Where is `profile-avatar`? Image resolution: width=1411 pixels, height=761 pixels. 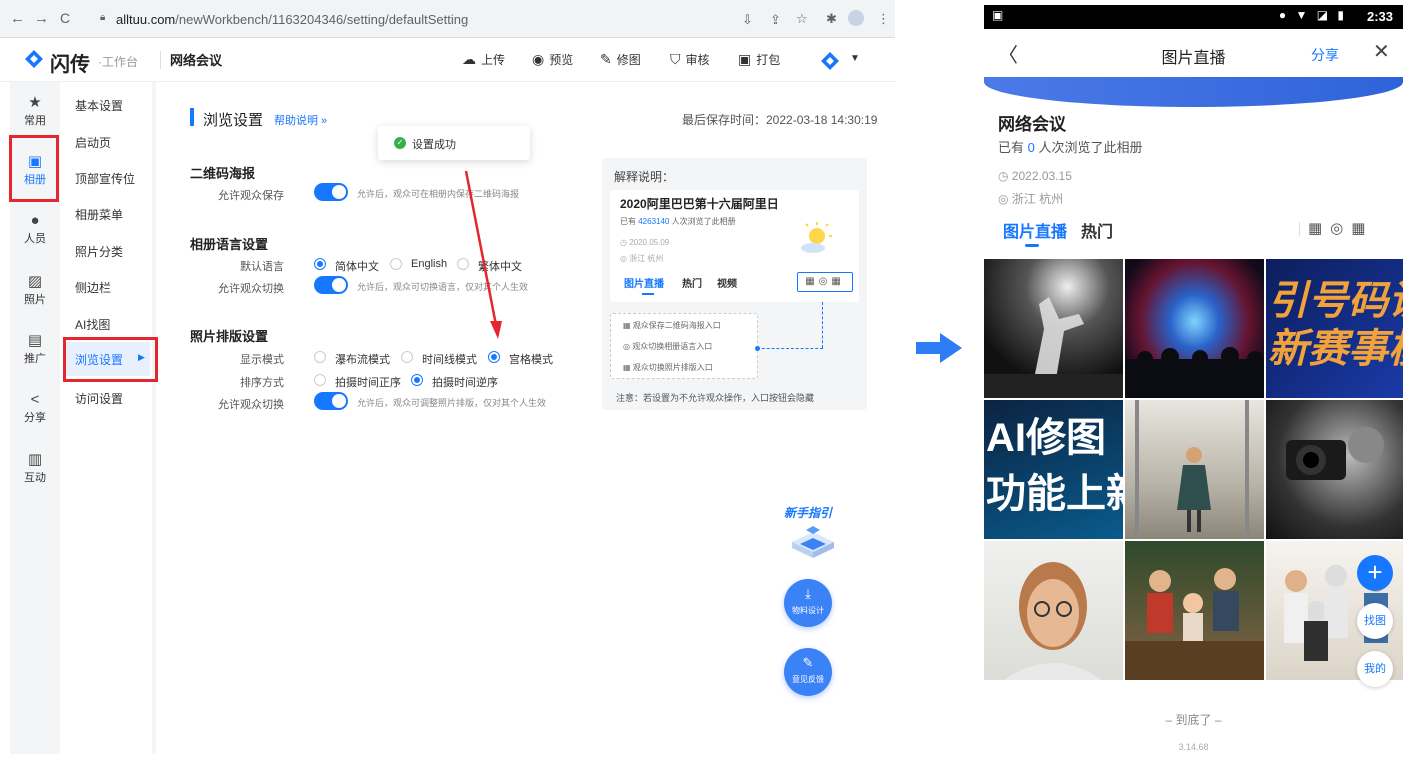
profile-avatar is located at coordinates (856, 18).